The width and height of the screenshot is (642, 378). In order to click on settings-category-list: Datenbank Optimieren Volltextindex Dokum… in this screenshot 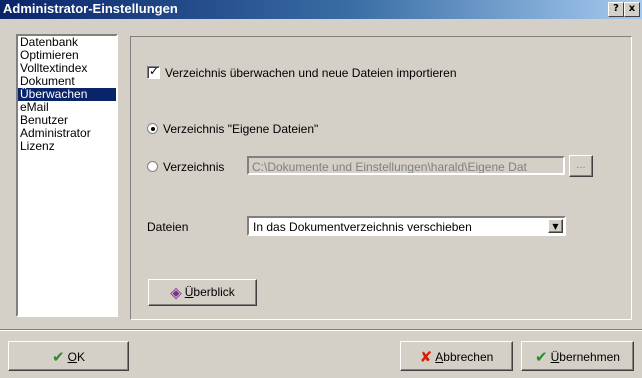, I will do `click(67, 175)`.